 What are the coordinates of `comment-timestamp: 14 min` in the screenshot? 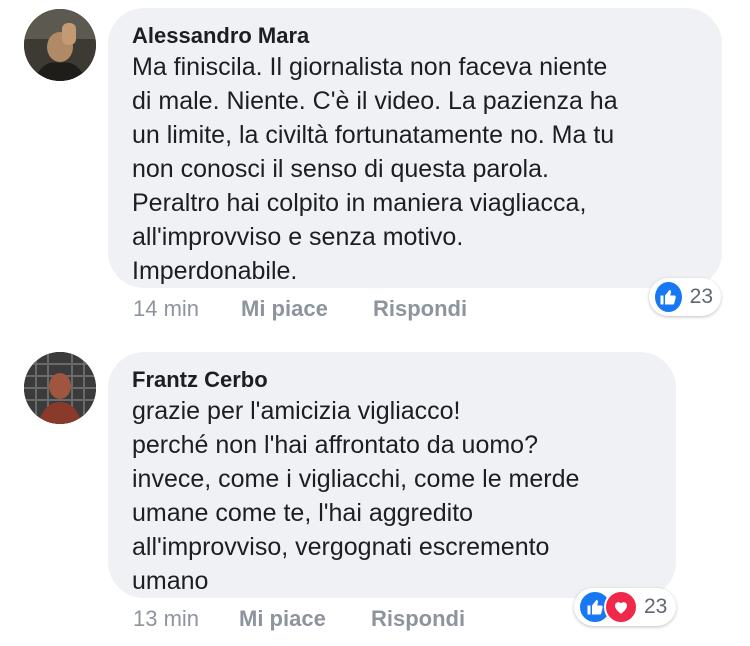 It's located at (166, 308).